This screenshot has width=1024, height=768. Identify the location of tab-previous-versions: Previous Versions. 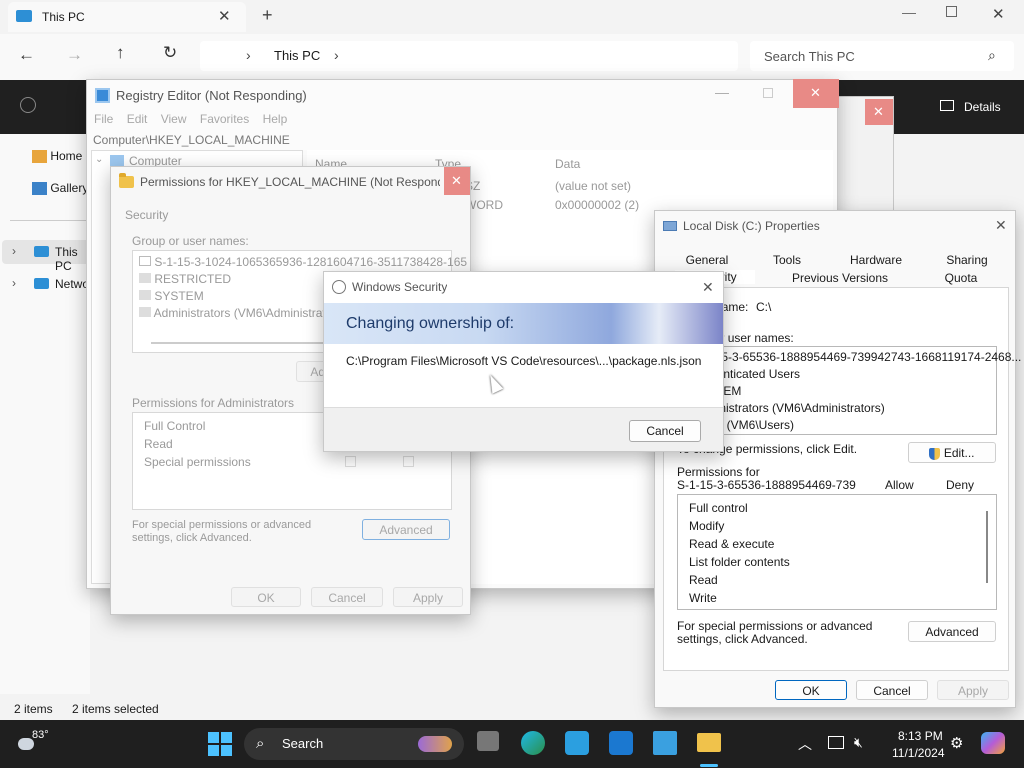
(840, 278).